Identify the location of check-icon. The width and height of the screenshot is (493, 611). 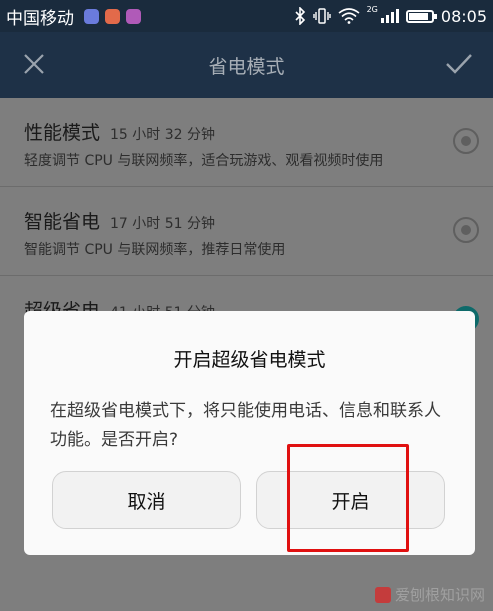
(459, 64).